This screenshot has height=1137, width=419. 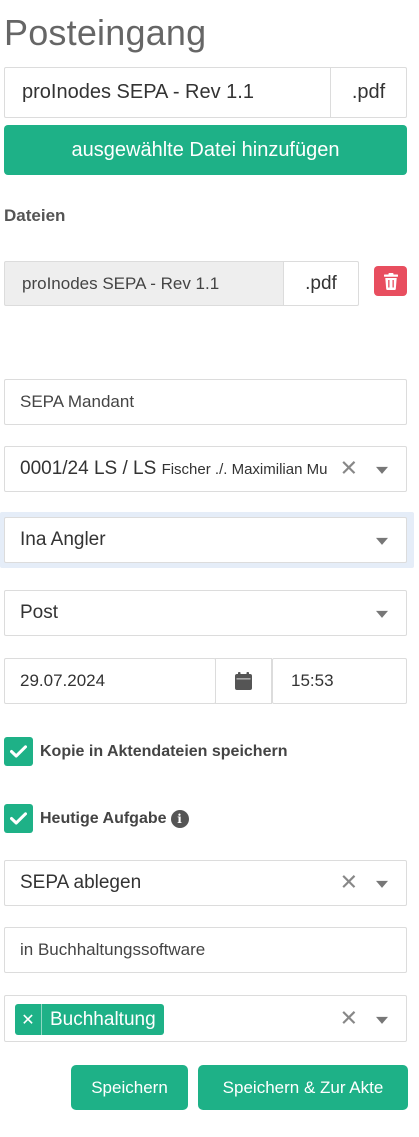 I want to click on tag-label: Buchhaltung, so click(x=103, y=1019).